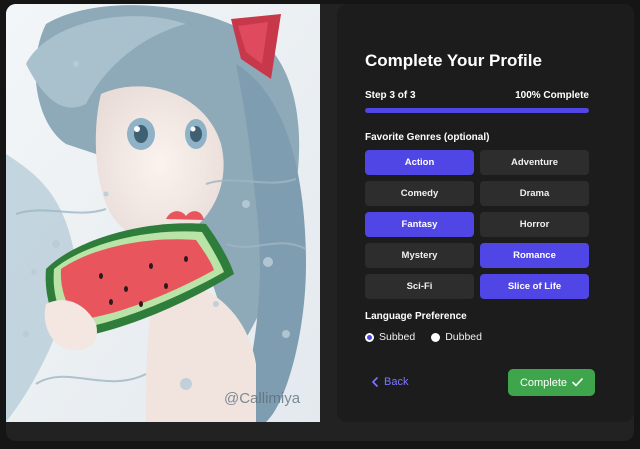 The height and width of the screenshot is (449, 640). I want to click on progress-bar-fill, so click(477, 110).